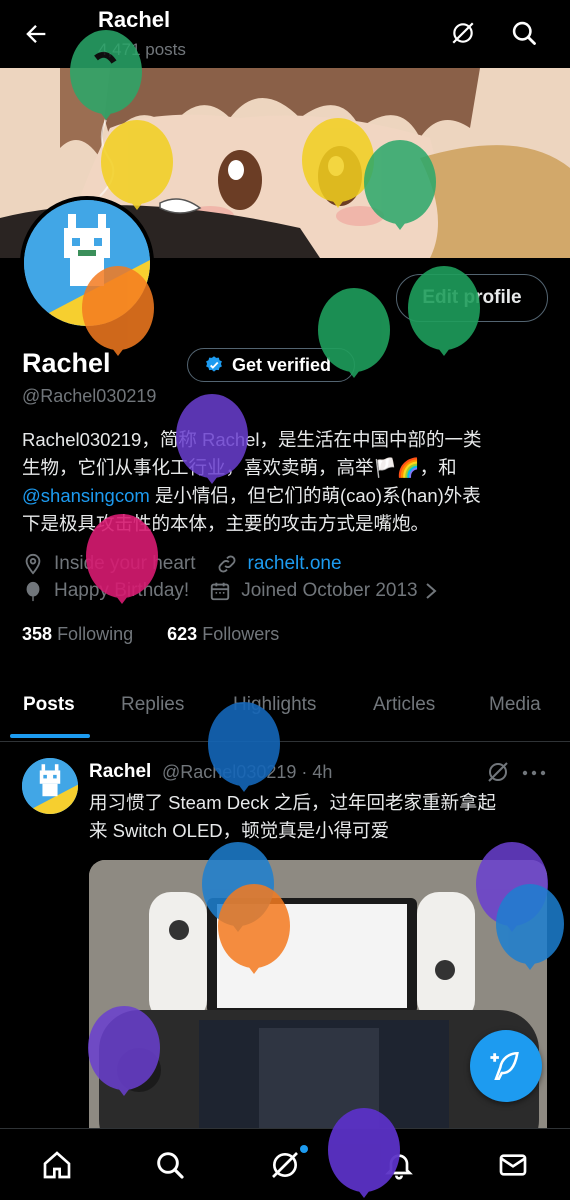 This screenshot has width=570, height=1200. What do you see at coordinates (404, 705) in the screenshot?
I see `tab-articles: Articles` at bounding box center [404, 705].